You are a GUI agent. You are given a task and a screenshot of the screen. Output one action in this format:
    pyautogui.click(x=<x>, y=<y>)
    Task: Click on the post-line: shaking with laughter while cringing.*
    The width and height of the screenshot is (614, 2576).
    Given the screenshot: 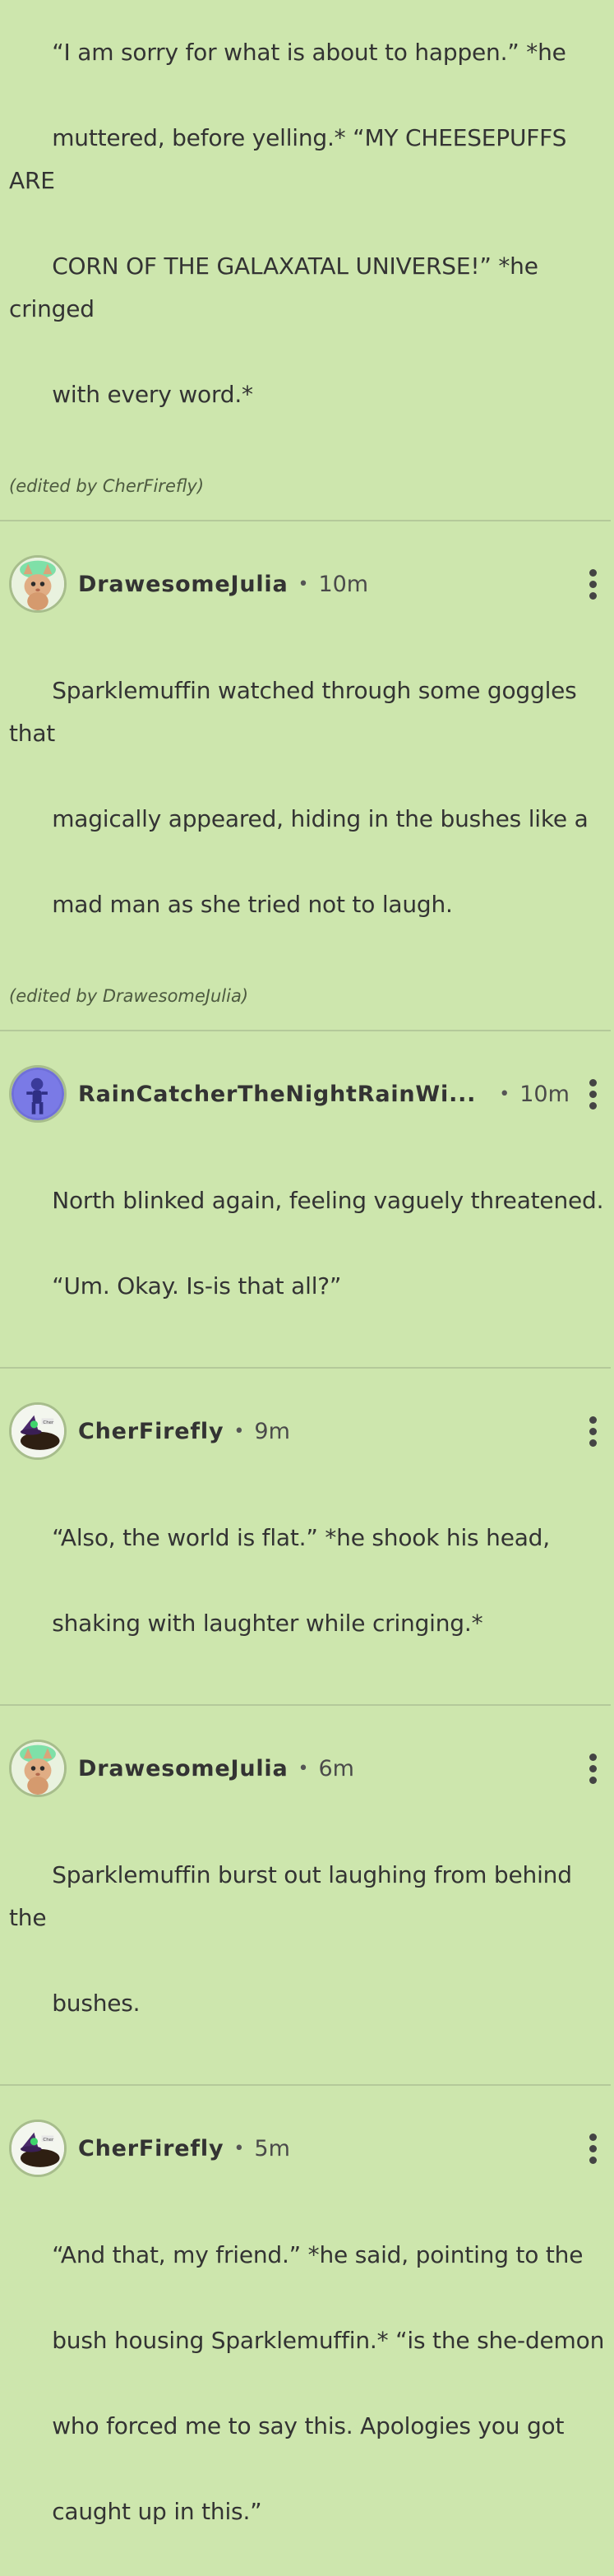 What is the action you would take?
    pyautogui.click(x=267, y=1624)
    